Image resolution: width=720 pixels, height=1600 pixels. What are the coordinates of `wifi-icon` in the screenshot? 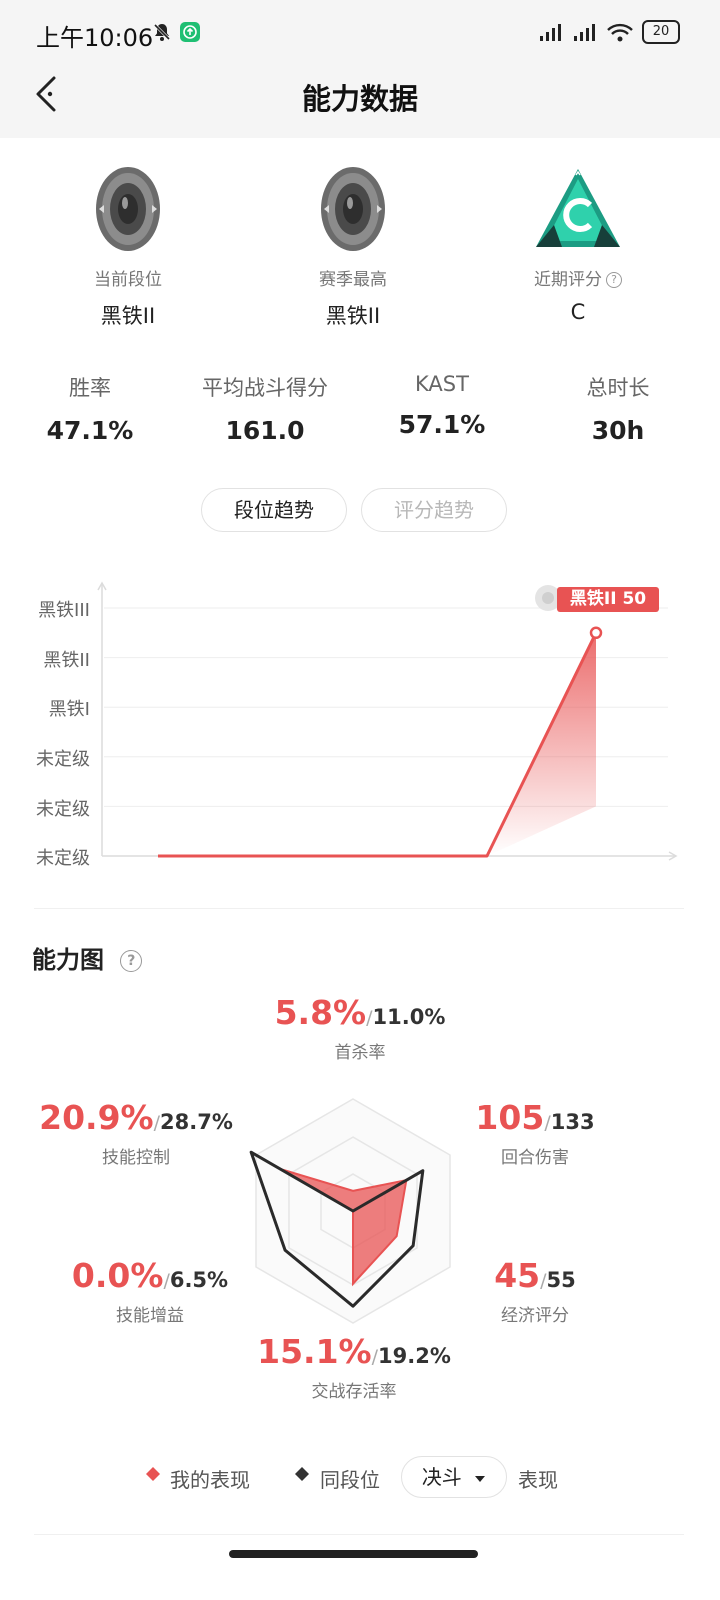 It's located at (620, 32).